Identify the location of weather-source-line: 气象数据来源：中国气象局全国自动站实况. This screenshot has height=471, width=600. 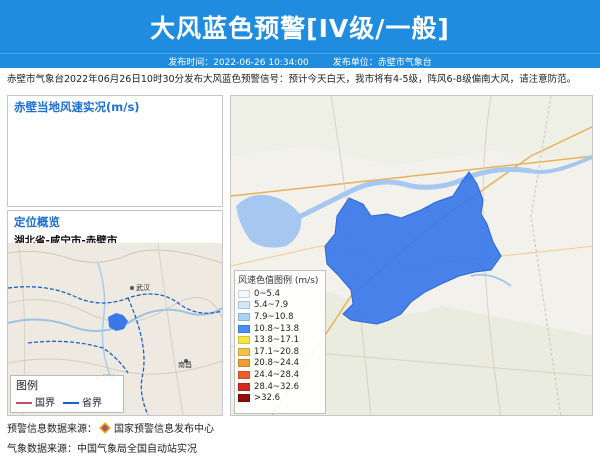
(102, 447).